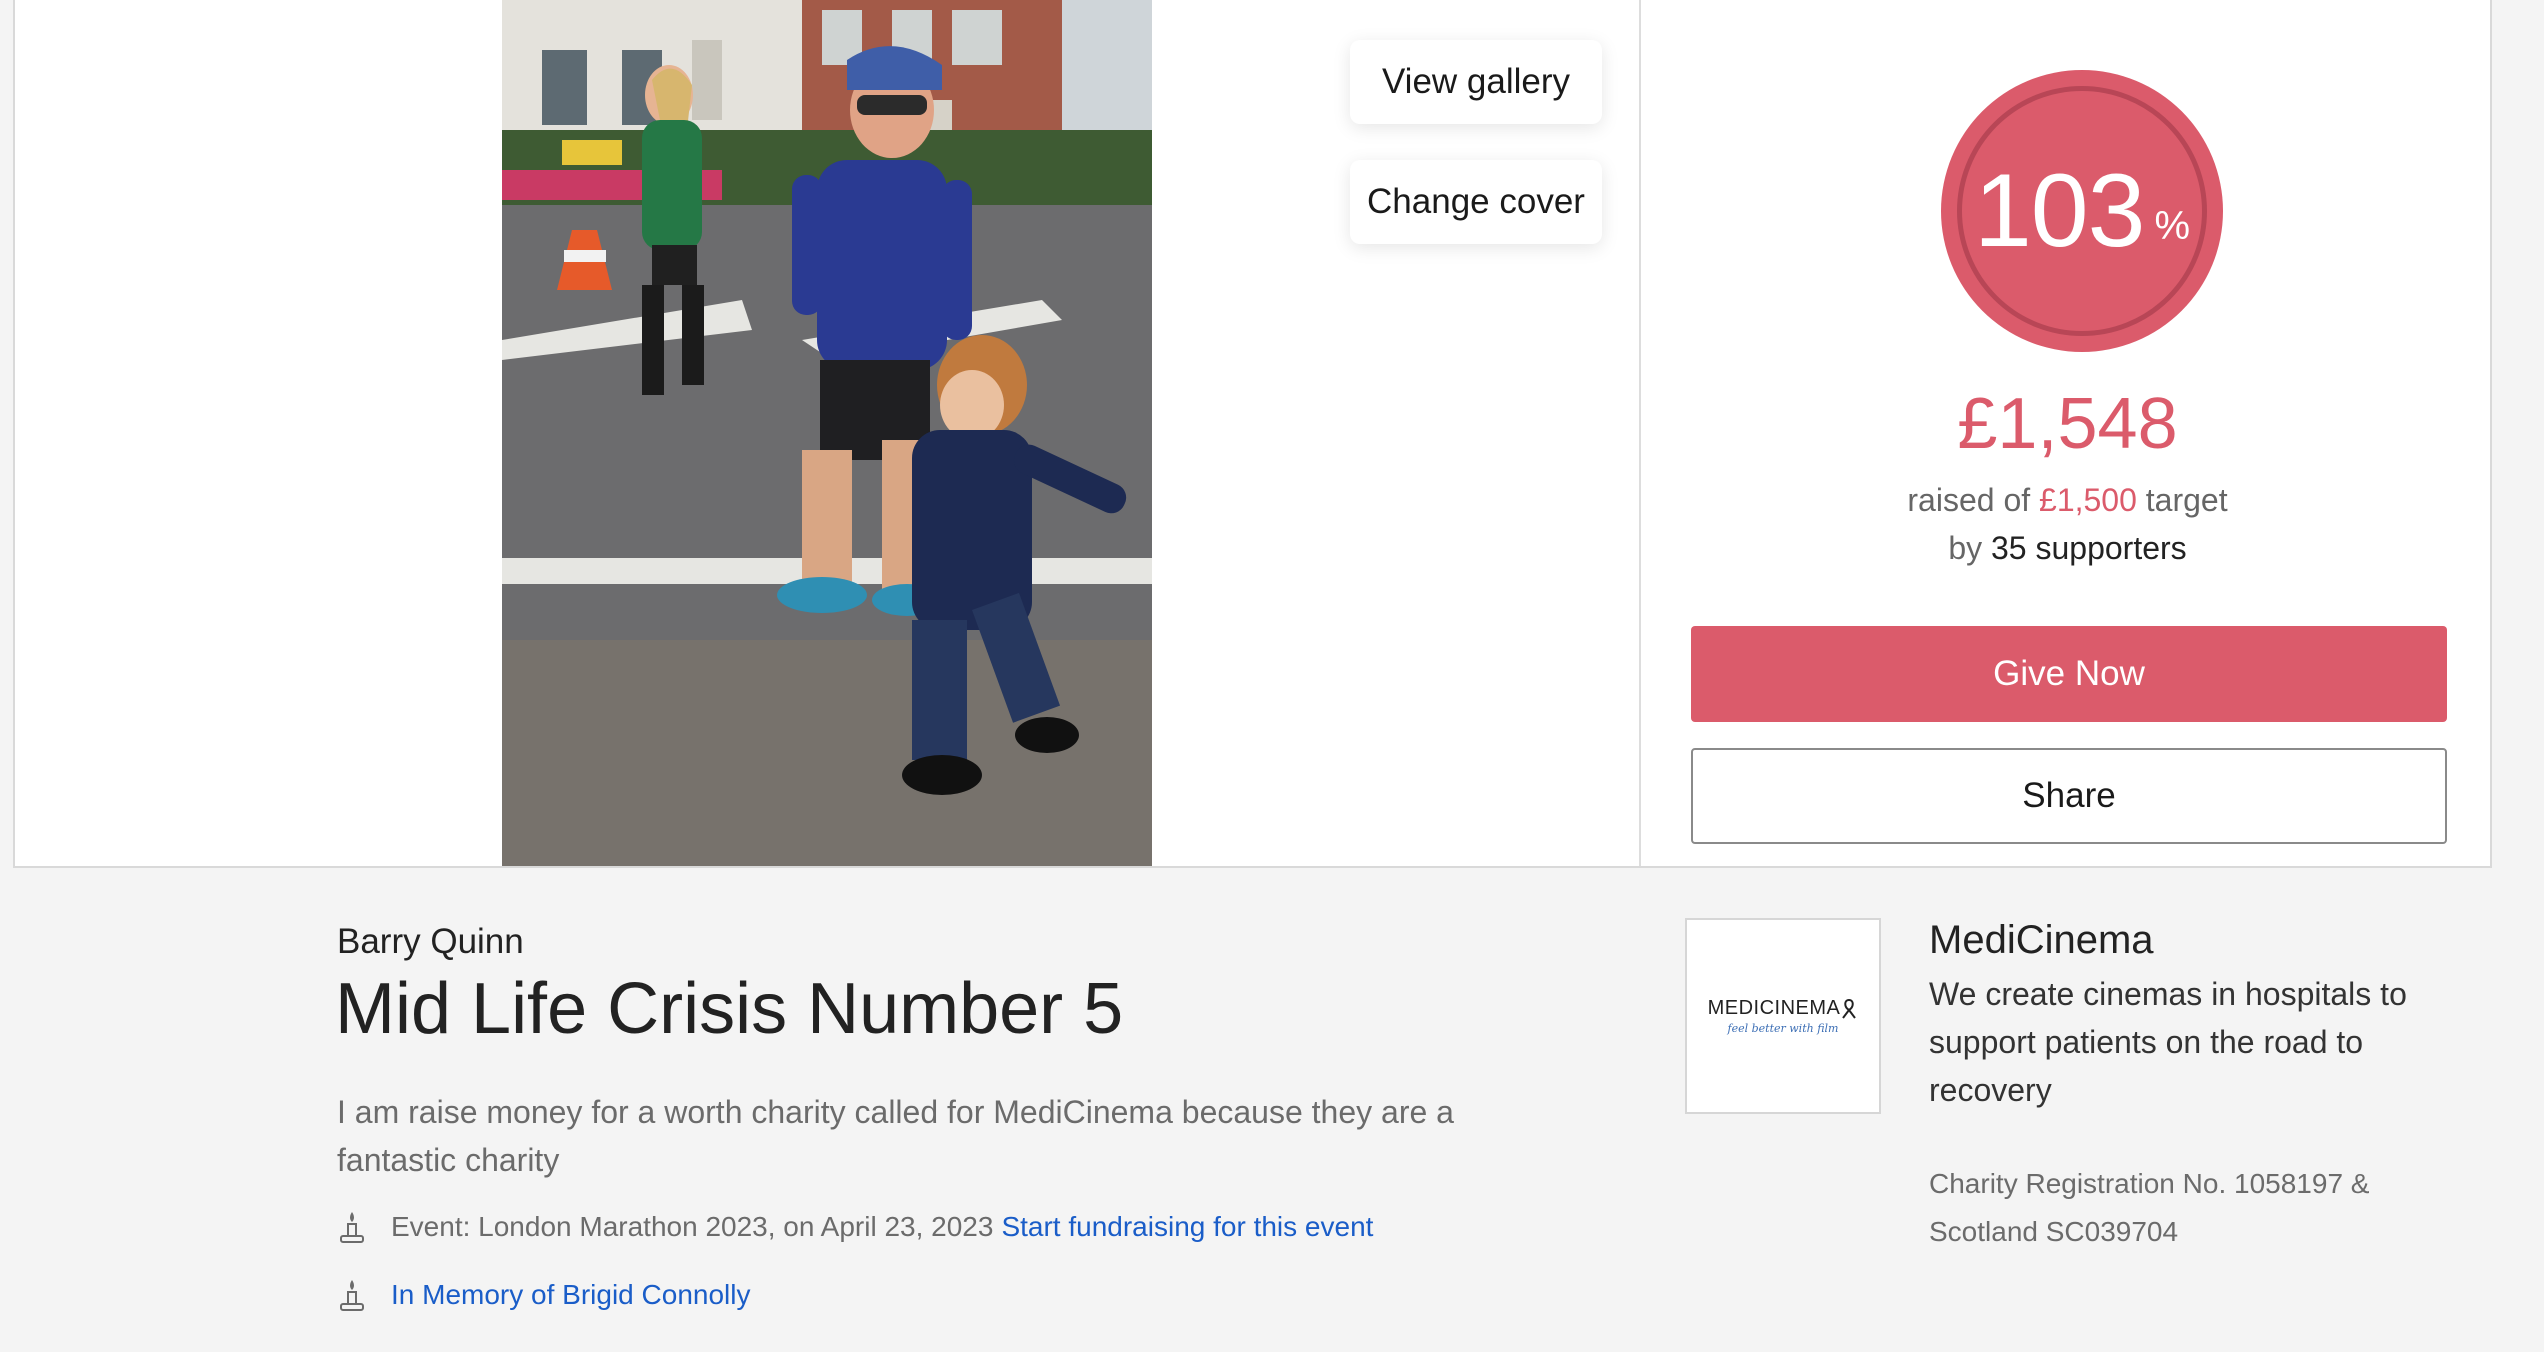  Describe the element at coordinates (1965, 548) in the screenshot. I see `supporters-prefix: by` at that location.